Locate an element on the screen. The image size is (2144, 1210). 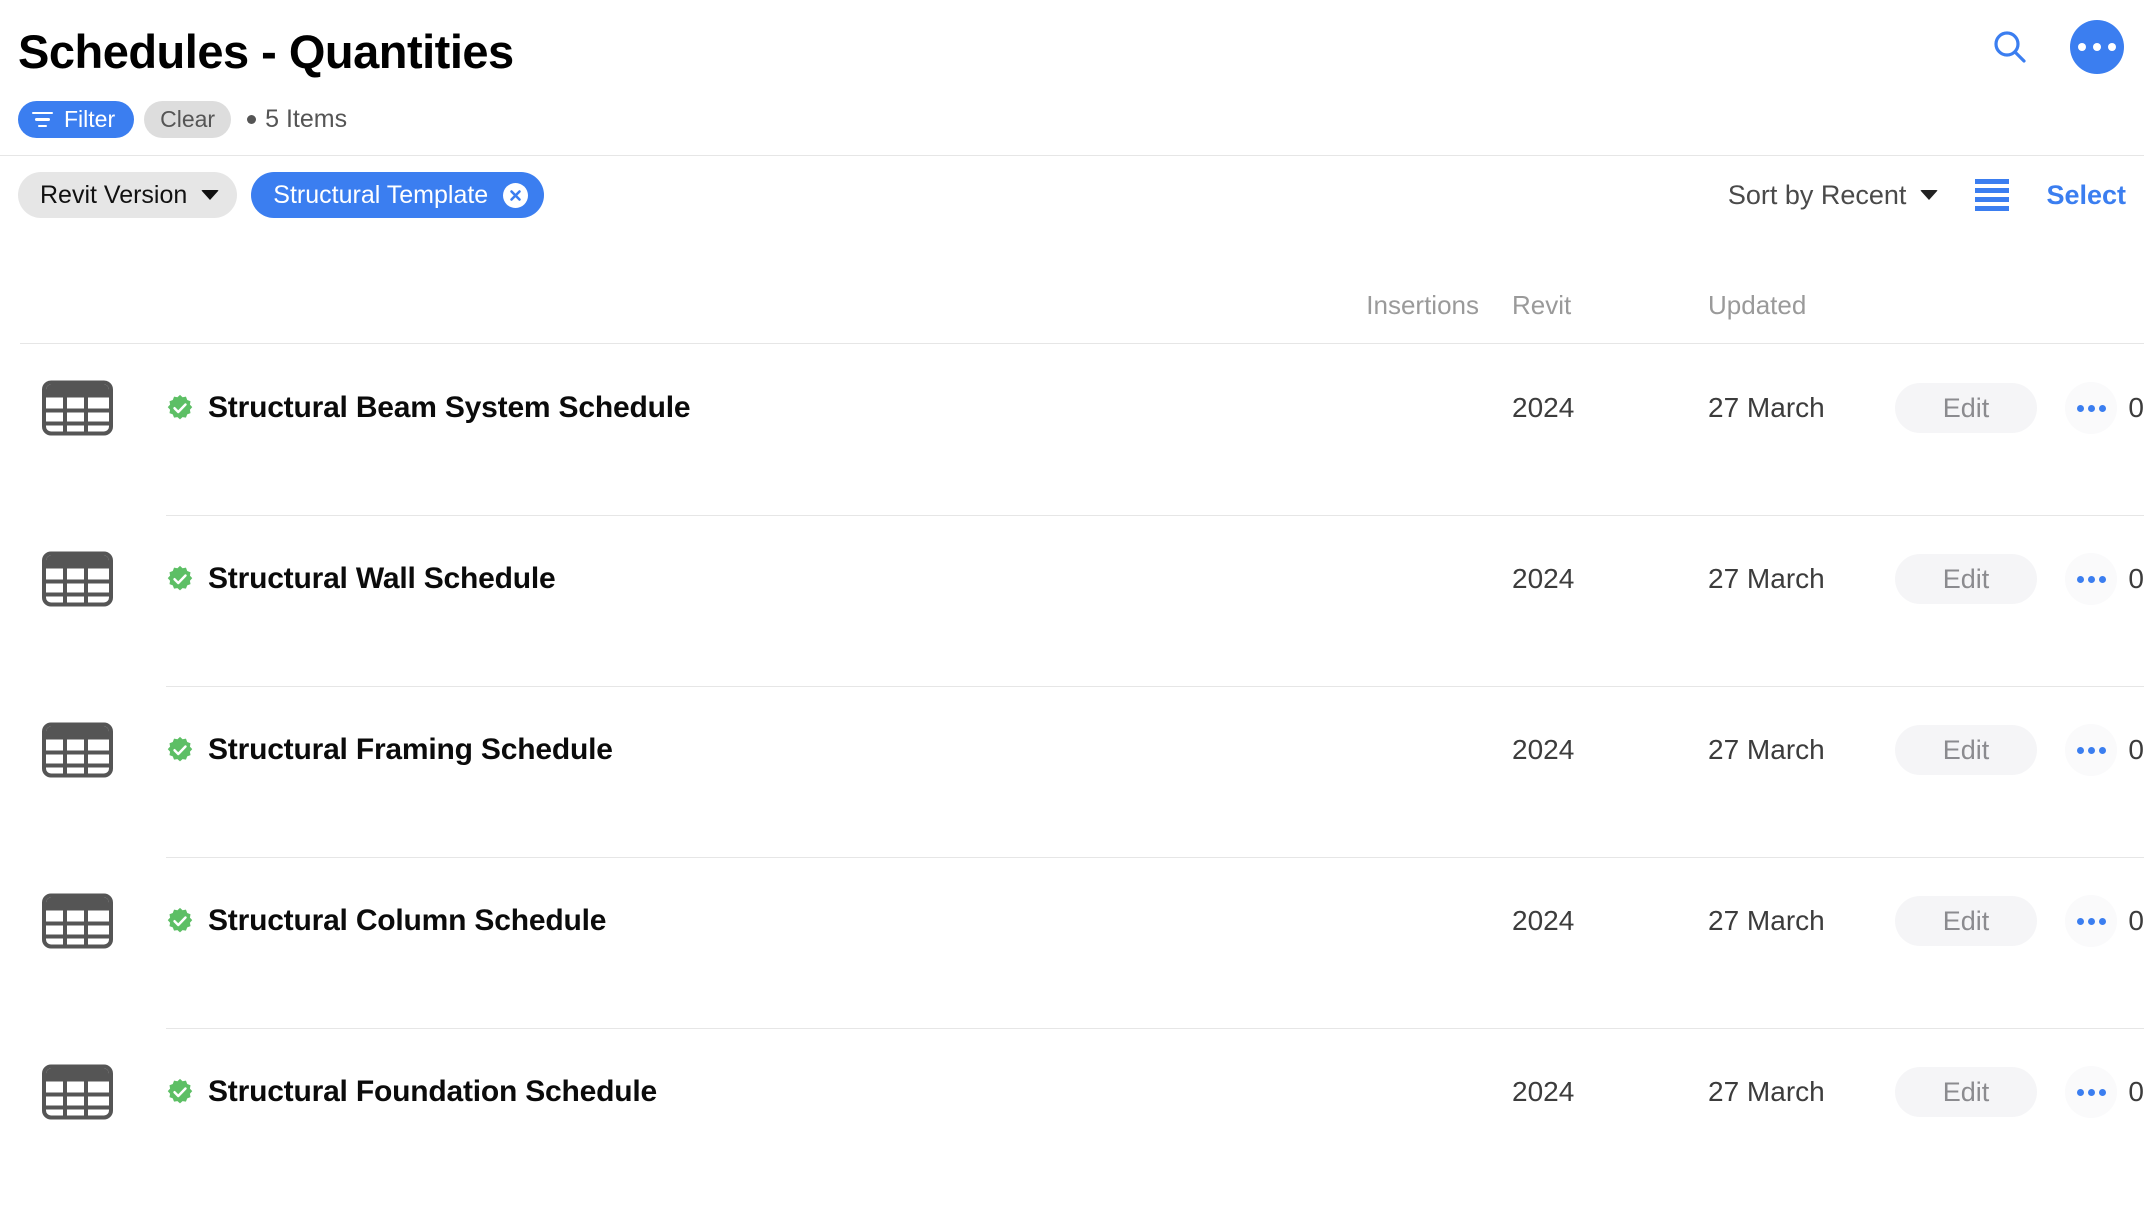
header-actions is located at coordinates (2056, 47).